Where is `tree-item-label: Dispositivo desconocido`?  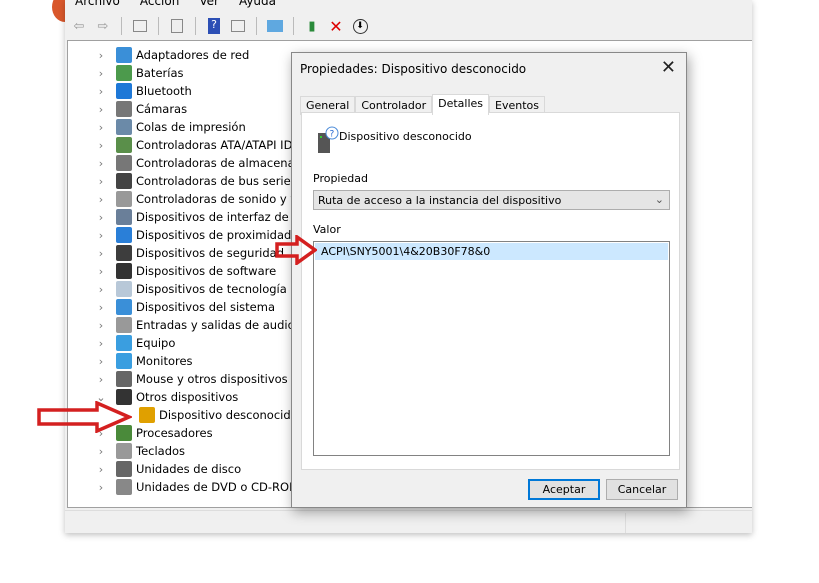
tree-item-label: Dispositivo desconocido is located at coordinates (228, 415).